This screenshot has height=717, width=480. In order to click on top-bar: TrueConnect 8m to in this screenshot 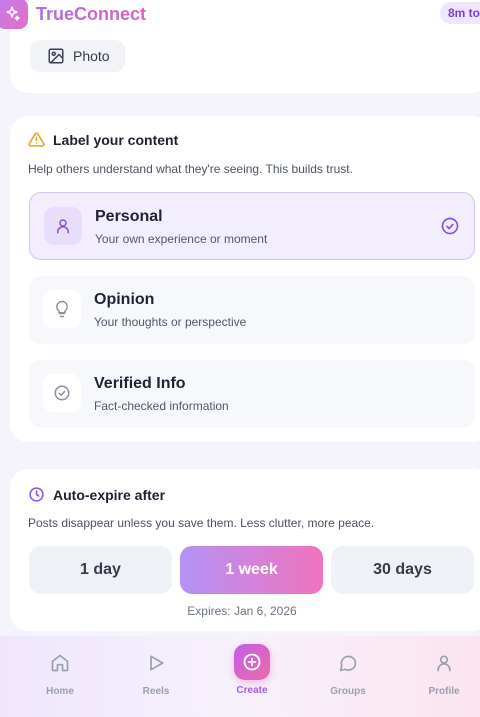, I will do `click(240, 15)`.